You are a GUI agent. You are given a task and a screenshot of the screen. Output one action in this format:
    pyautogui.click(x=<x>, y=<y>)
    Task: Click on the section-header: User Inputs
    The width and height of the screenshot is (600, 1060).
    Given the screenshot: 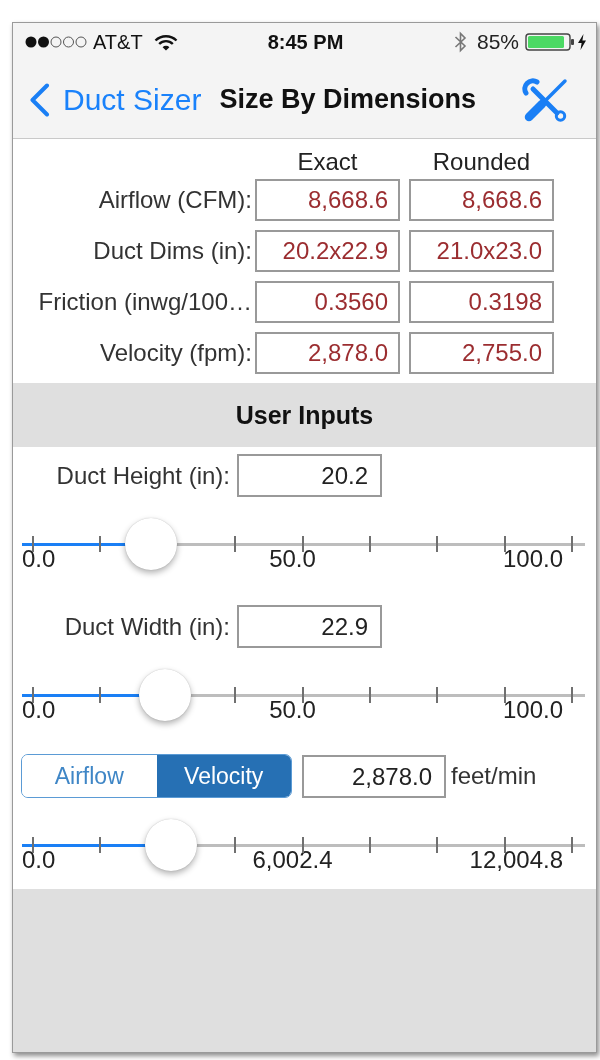 What is the action you would take?
    pyautogui.click(x=304, y=415)
    